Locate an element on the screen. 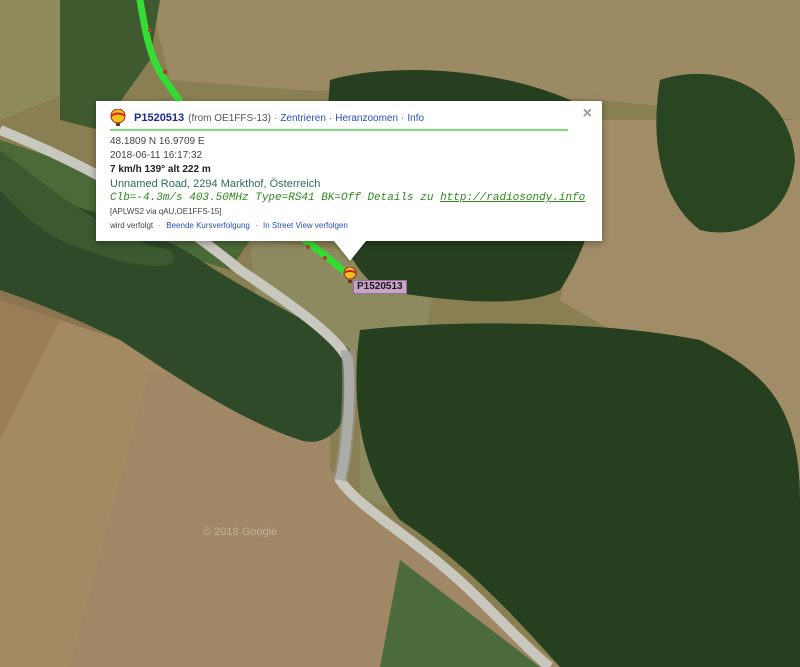  radiosondy-link: http://radiosondy.info is located at coordinates (512, 198).